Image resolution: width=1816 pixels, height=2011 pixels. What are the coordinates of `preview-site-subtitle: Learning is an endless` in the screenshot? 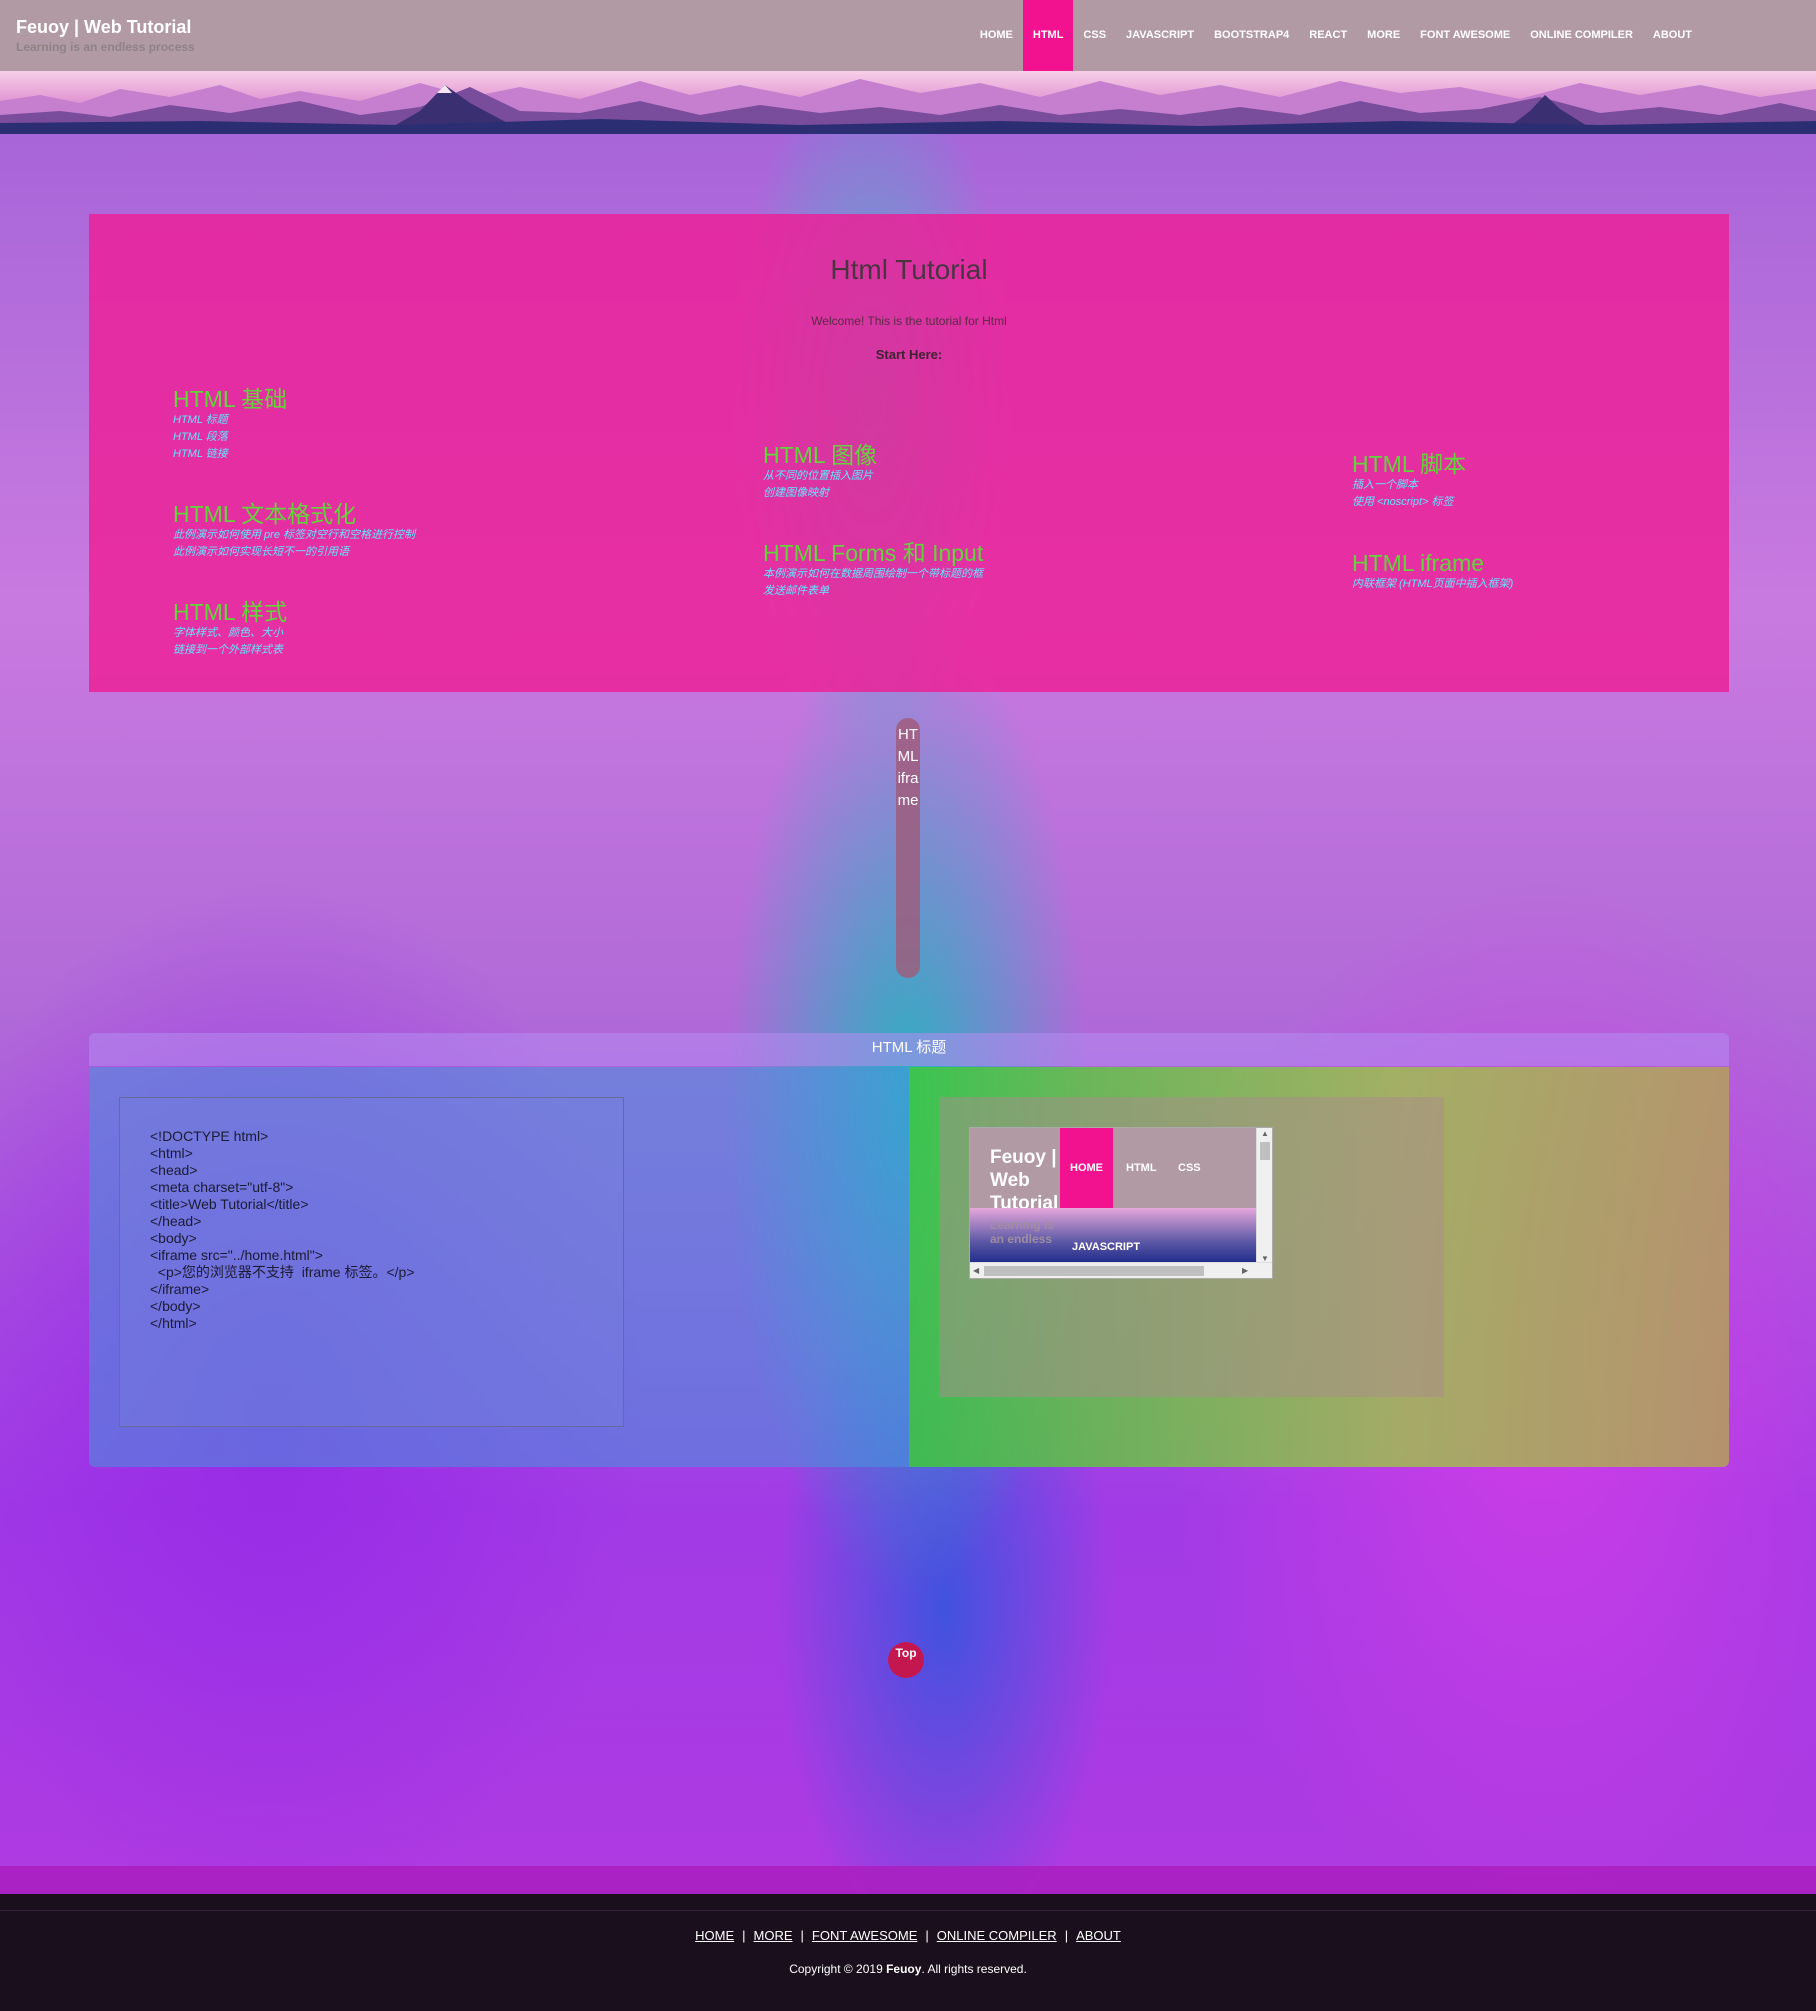 It's located at (1022, 1232).